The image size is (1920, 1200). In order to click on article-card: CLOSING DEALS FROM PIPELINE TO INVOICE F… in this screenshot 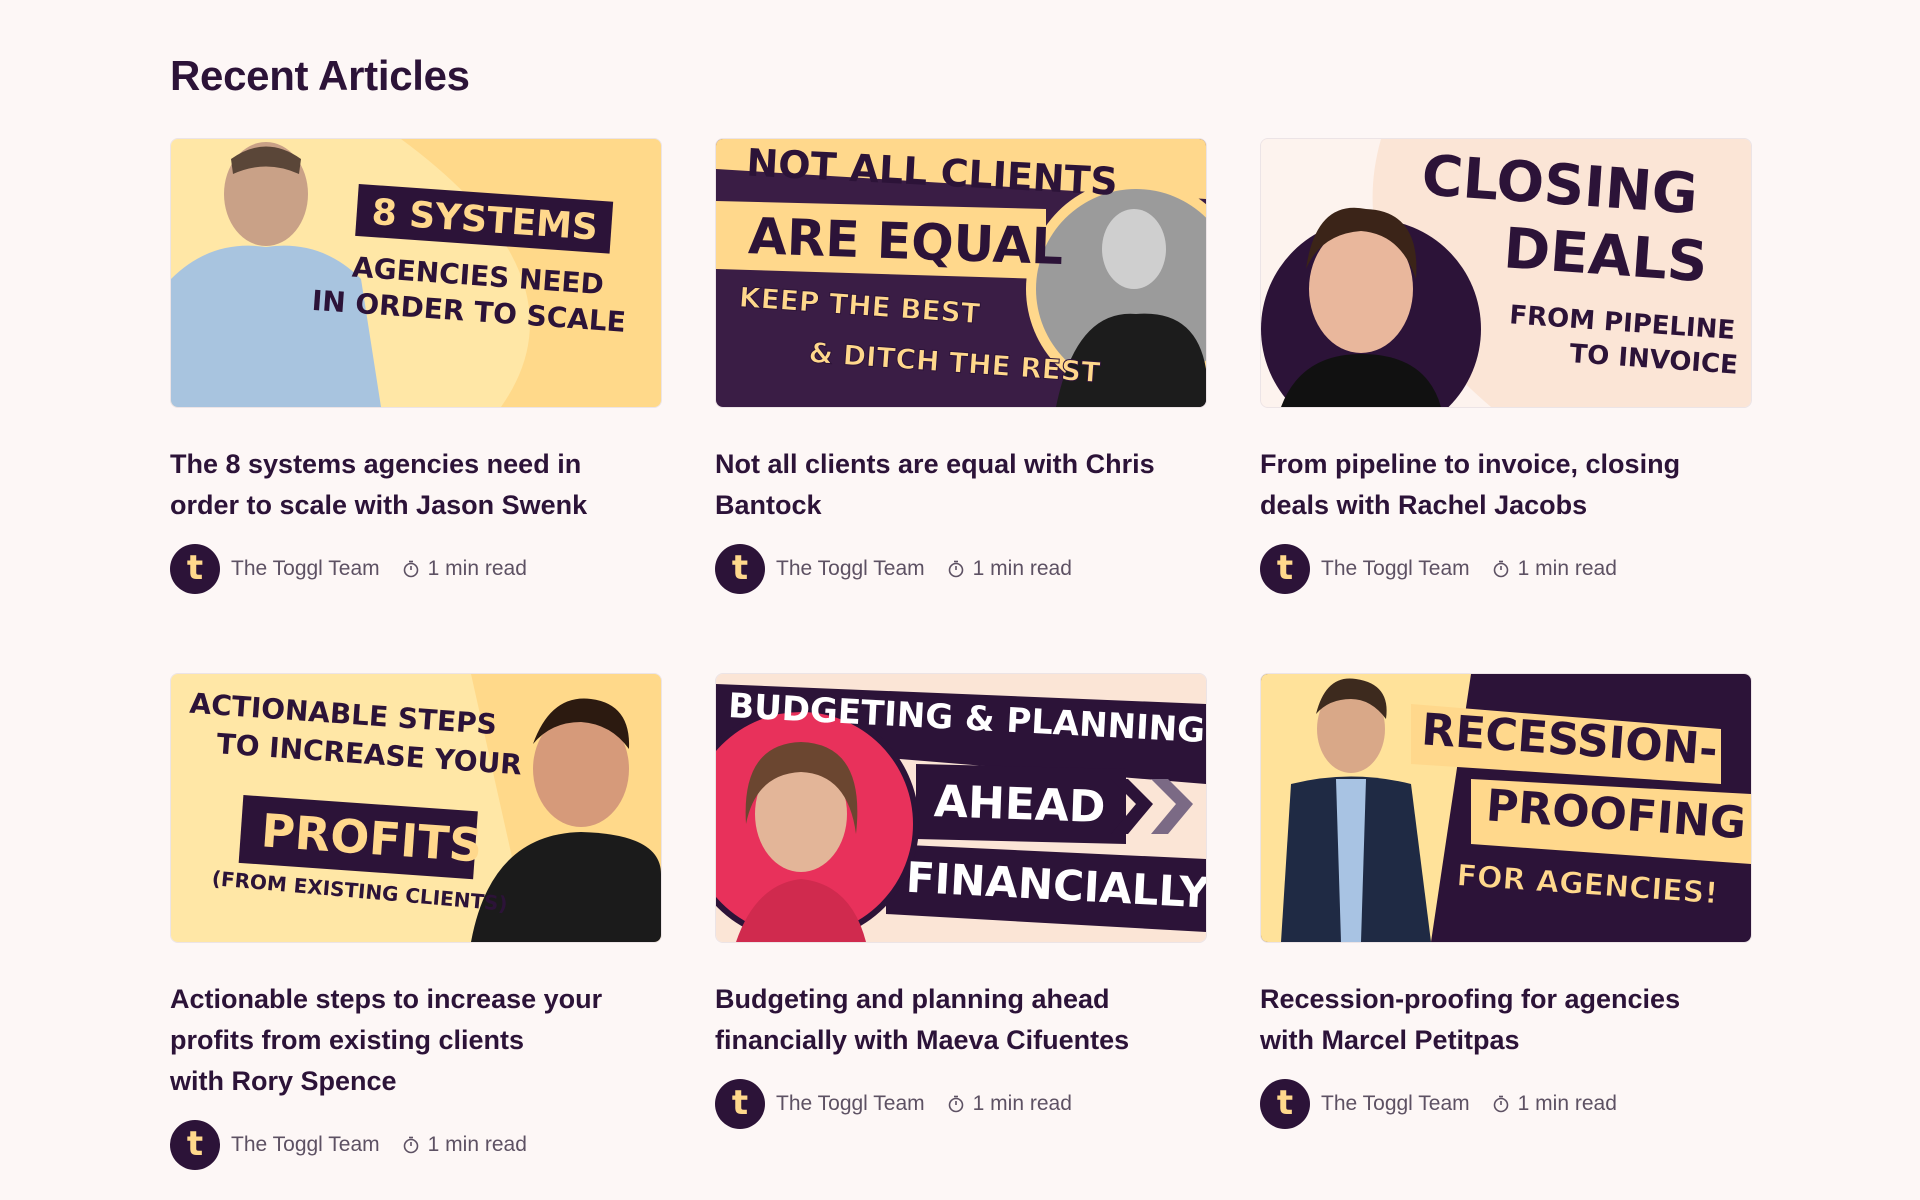, I will do `click(1506, 366)`.